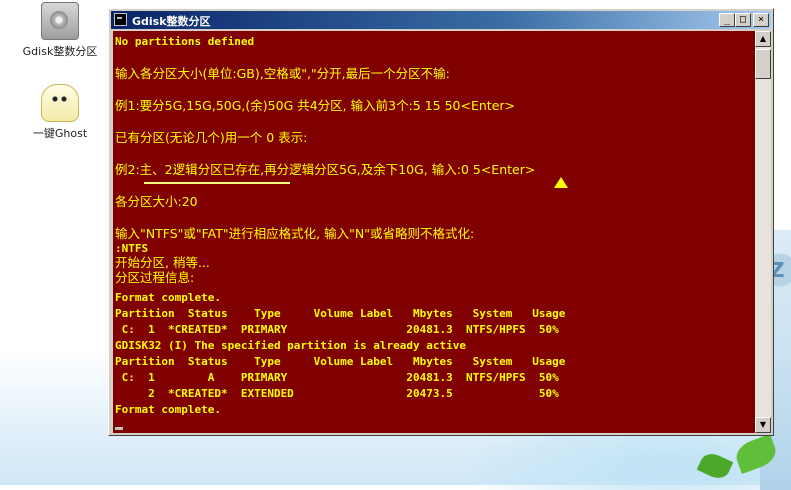  Describe the element at coordinates (132, 248) in the screenshot. I see `console-line: :NTFS` at that location.